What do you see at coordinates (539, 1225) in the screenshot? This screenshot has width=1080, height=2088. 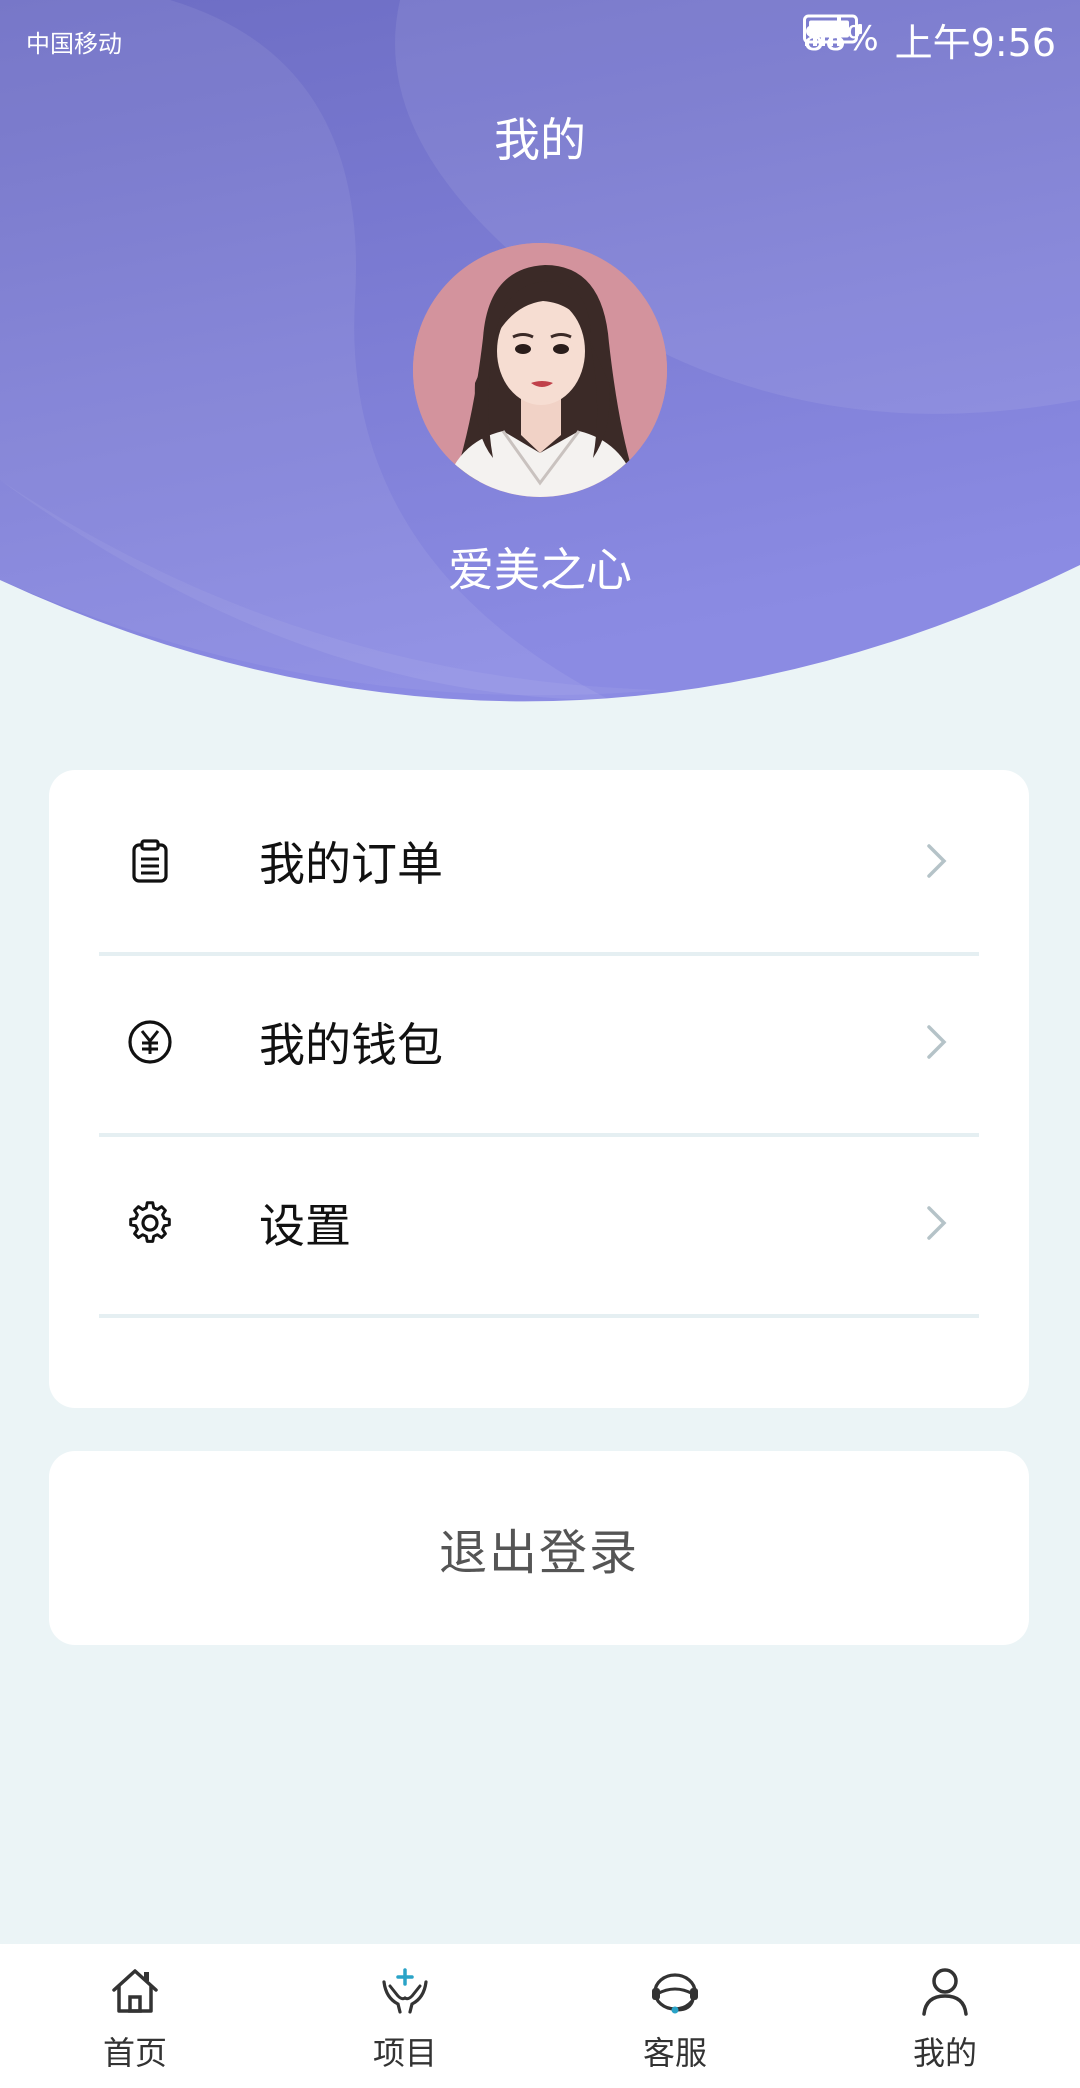 I see `menu-item-settings: 设置` at bounding box center [539, 1225].